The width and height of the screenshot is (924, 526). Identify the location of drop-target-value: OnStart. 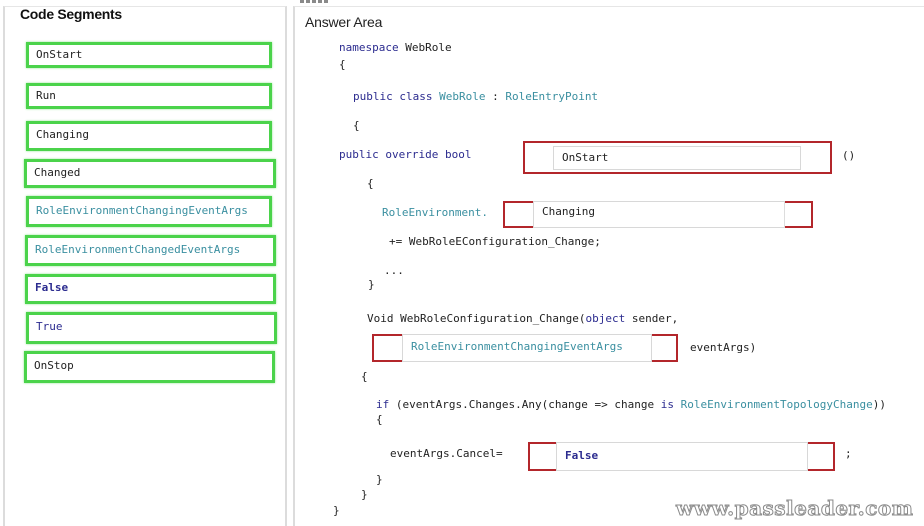
(677, 158).